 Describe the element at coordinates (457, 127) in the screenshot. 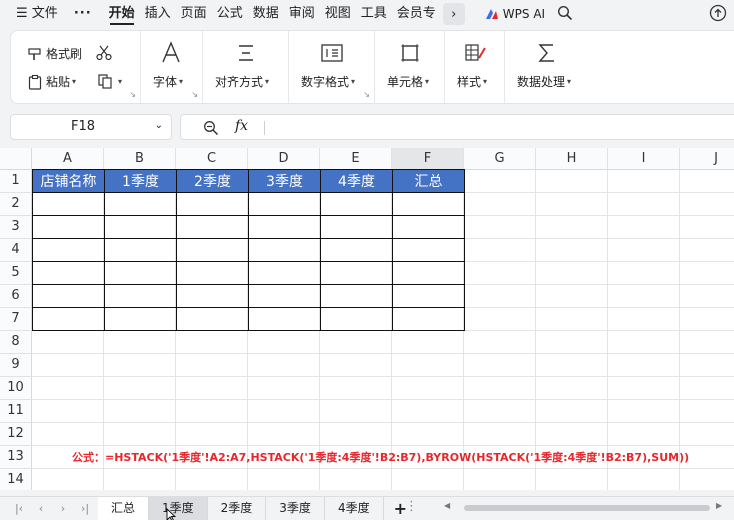

I see `formula-input: fx` at that location.